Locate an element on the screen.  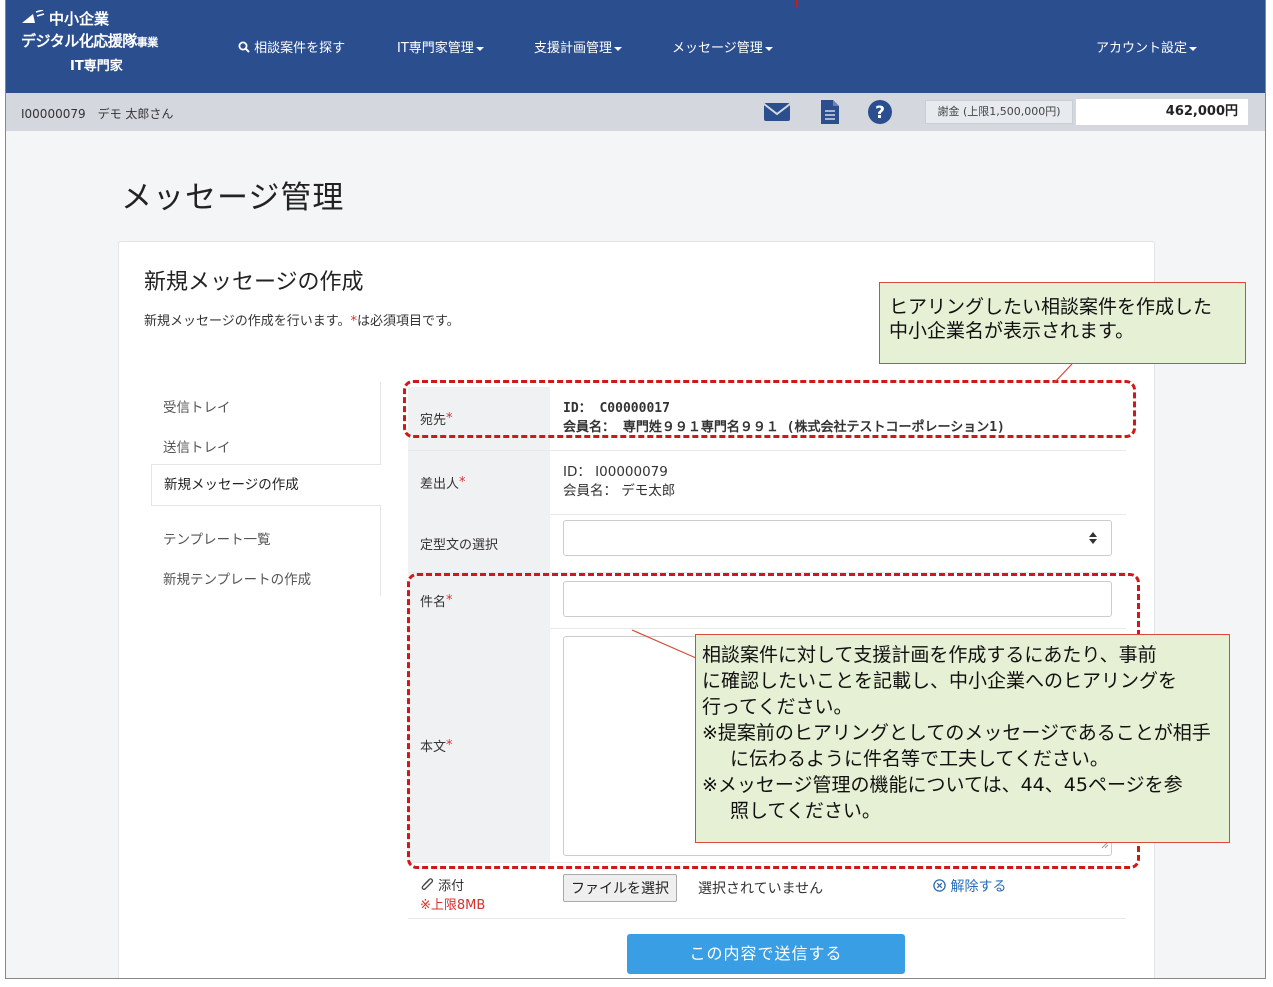
recipient-highlight-box is located at coordinates (769, 409).